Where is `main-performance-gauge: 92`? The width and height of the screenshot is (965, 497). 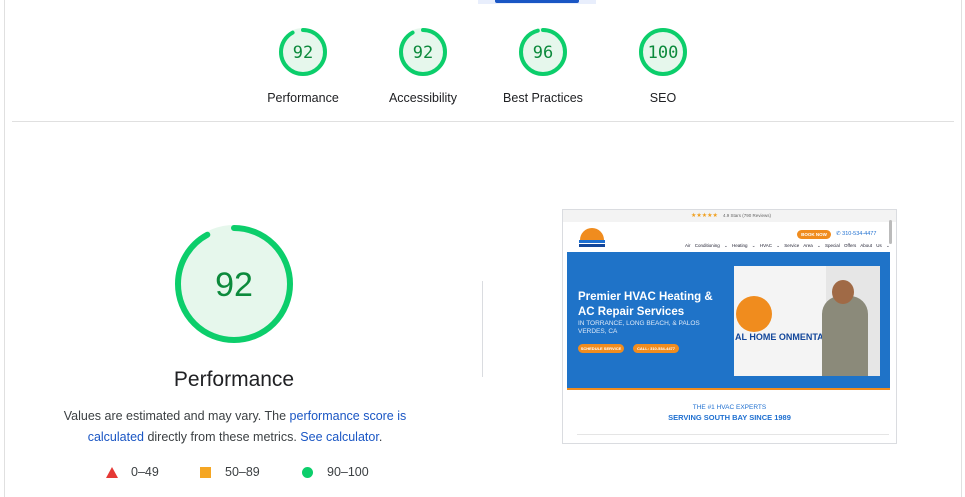 main-performance-gauge: 92 is located at coordinates (234, 284).